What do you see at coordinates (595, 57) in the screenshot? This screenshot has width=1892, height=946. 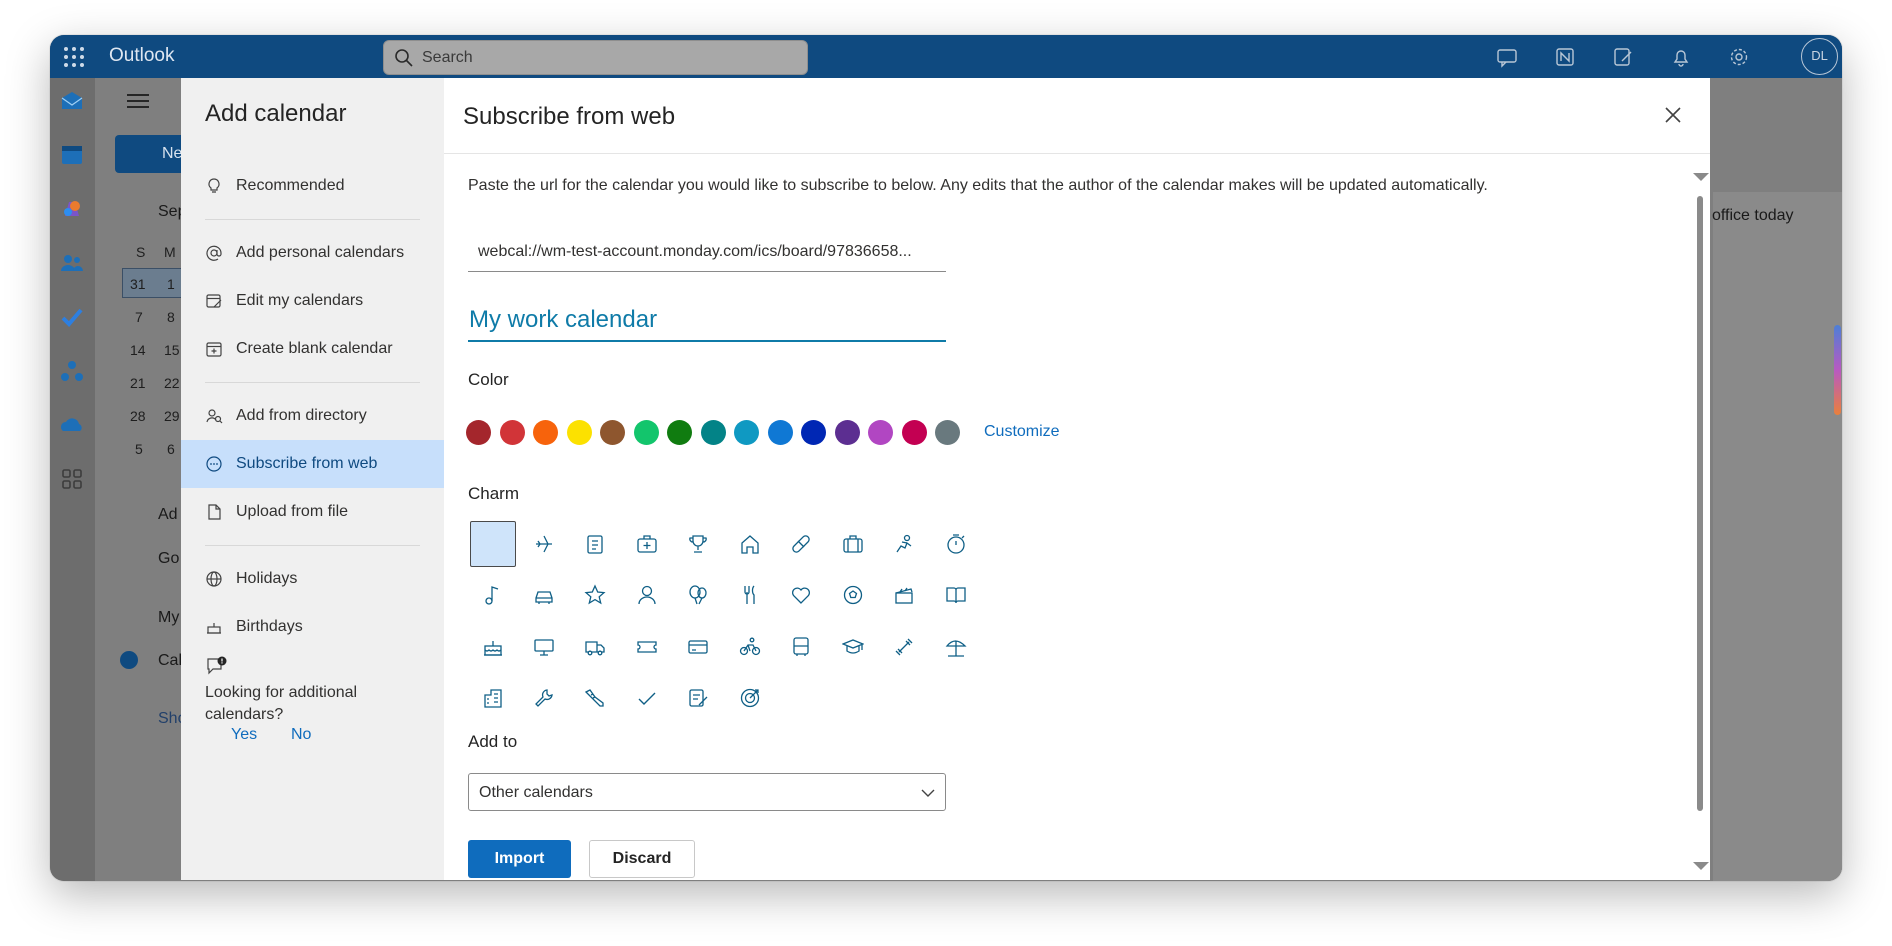 I see `search-box: Search` at bounding box center [595, 57].